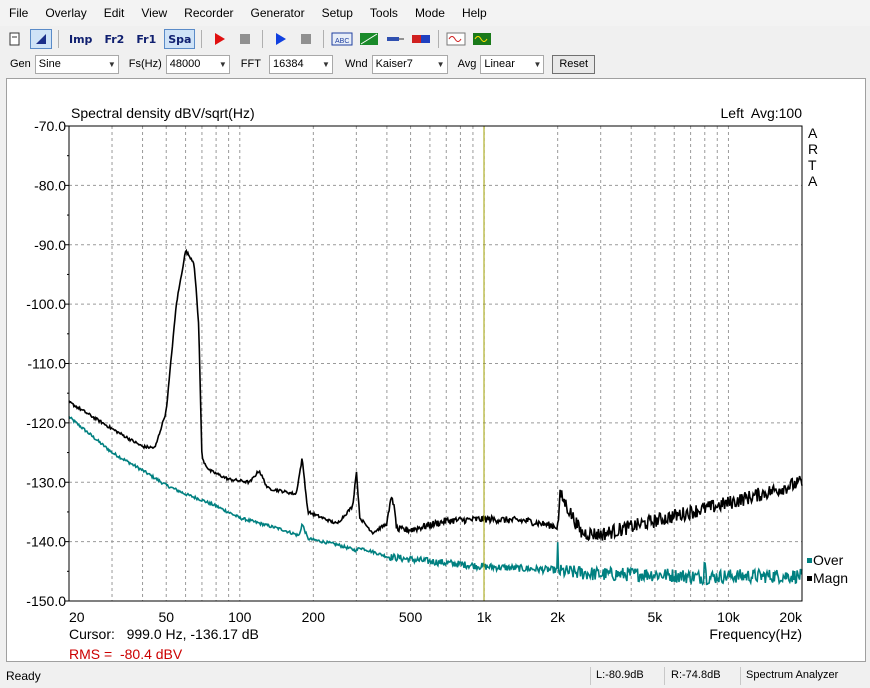  Describe the element at coordinates (337, 13) in the screenshot. I see `menu-setup: Setup` at that location.